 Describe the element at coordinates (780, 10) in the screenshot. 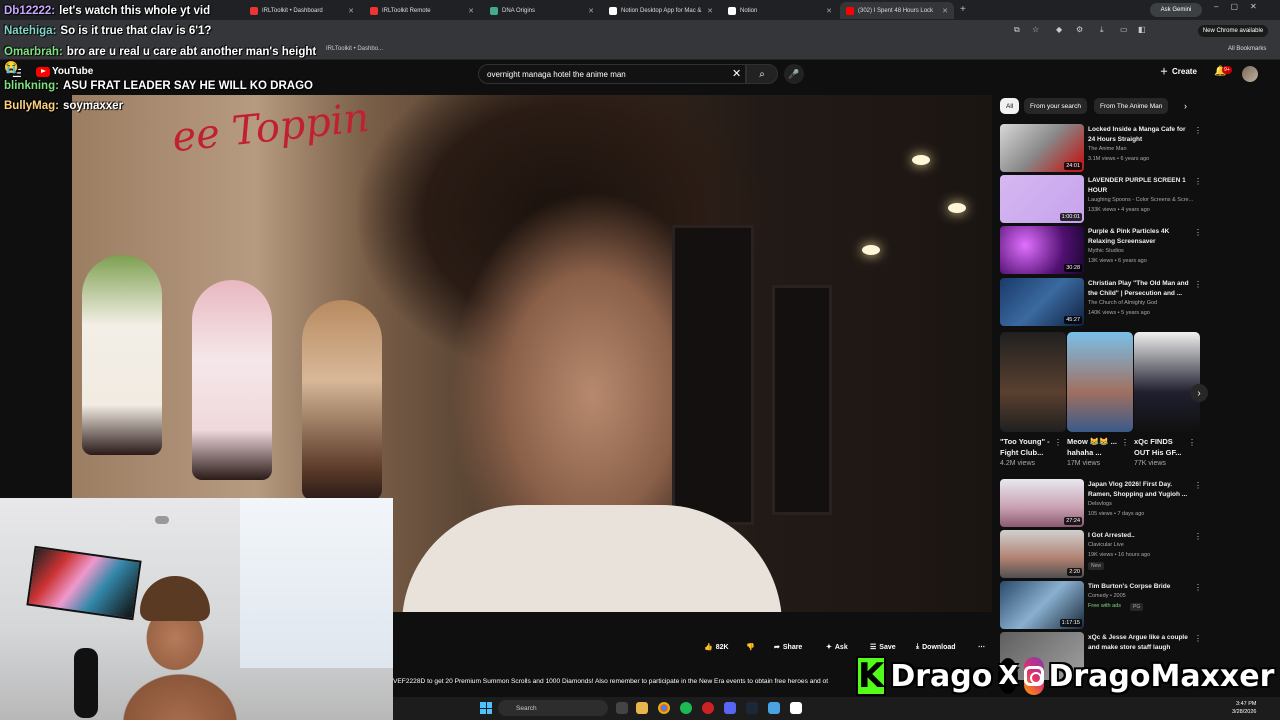

I see `browser-tab: Notion ✕` at that location.